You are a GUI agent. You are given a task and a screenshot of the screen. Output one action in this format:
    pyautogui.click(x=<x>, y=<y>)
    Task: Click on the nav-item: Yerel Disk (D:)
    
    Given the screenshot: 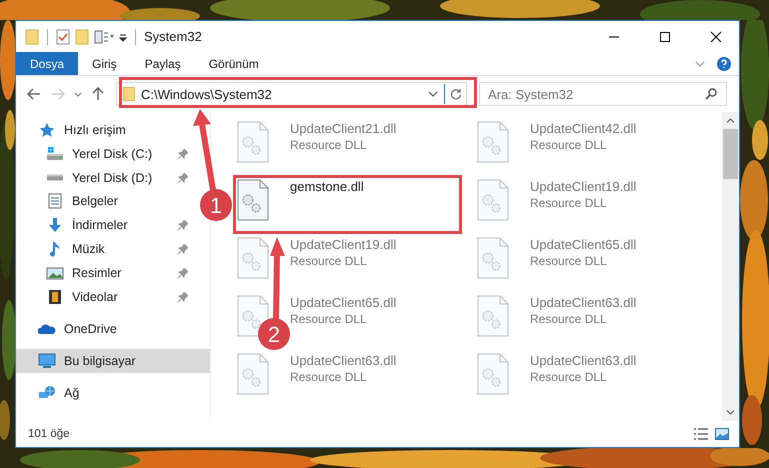 What is the action you would take?
    pyautogui.click(x=104, y=178)
    